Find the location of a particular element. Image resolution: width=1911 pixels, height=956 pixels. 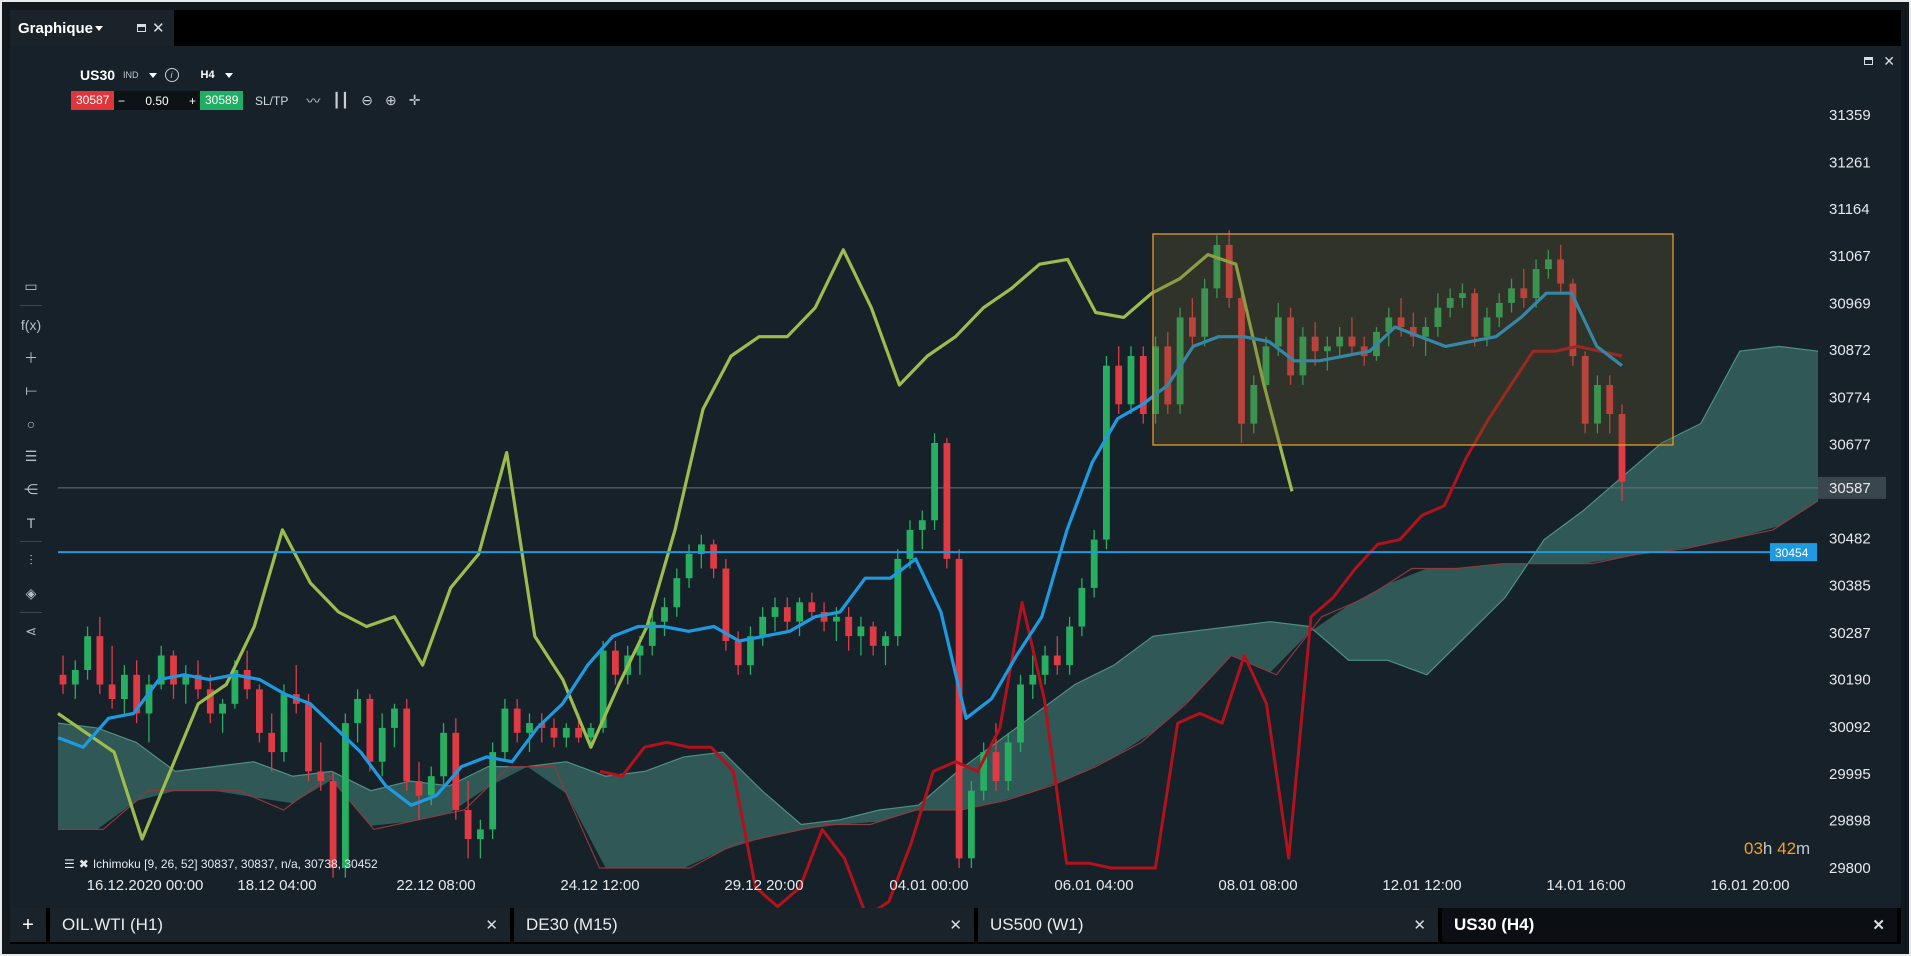

quantity-value: 0.50 is located at coordinates (156, 101).